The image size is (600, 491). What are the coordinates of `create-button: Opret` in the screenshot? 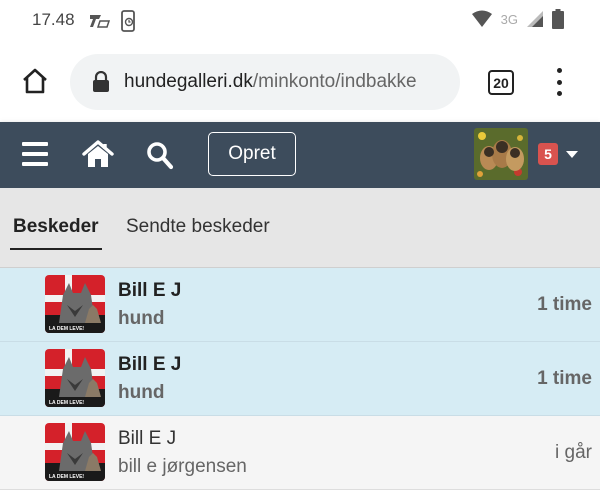 It's located at (252, 154).